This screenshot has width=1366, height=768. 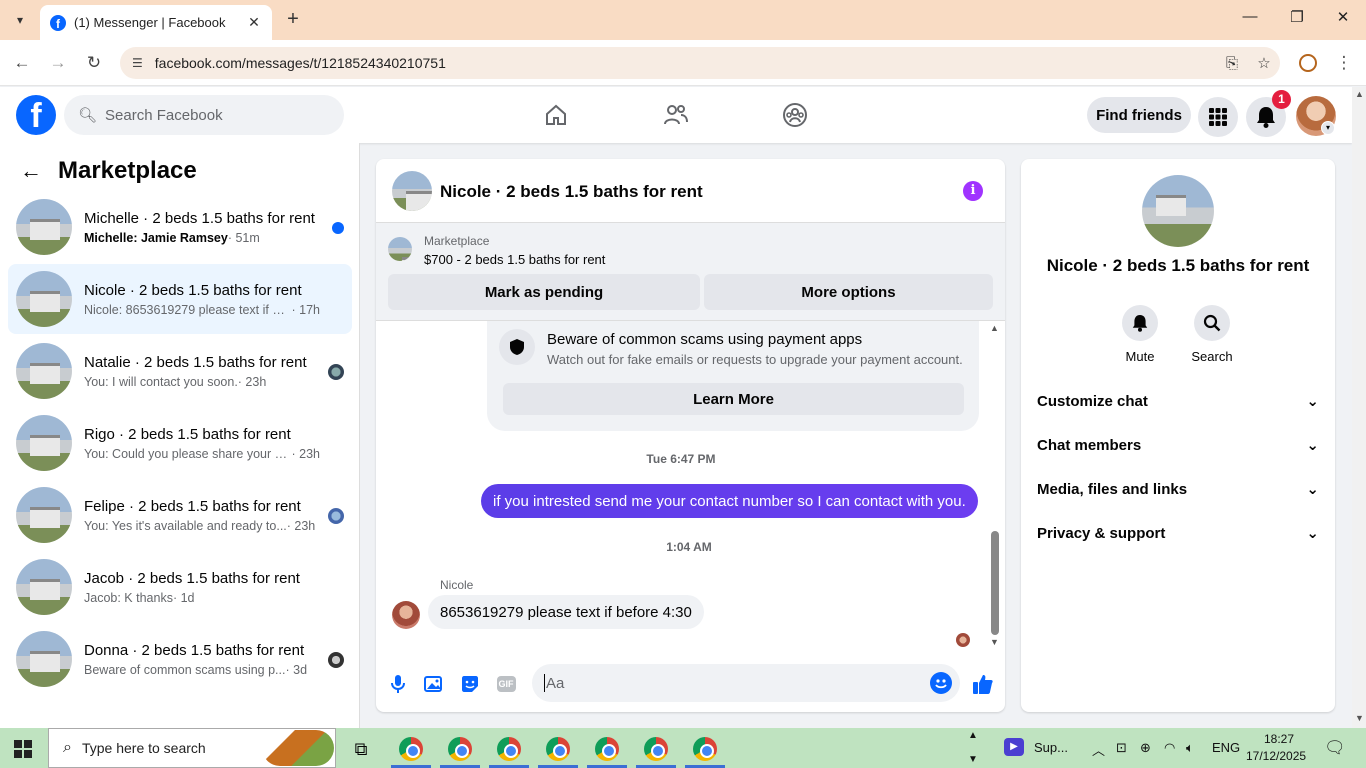 I want to click on groups-nav-icon, so click(x=795, y=115).